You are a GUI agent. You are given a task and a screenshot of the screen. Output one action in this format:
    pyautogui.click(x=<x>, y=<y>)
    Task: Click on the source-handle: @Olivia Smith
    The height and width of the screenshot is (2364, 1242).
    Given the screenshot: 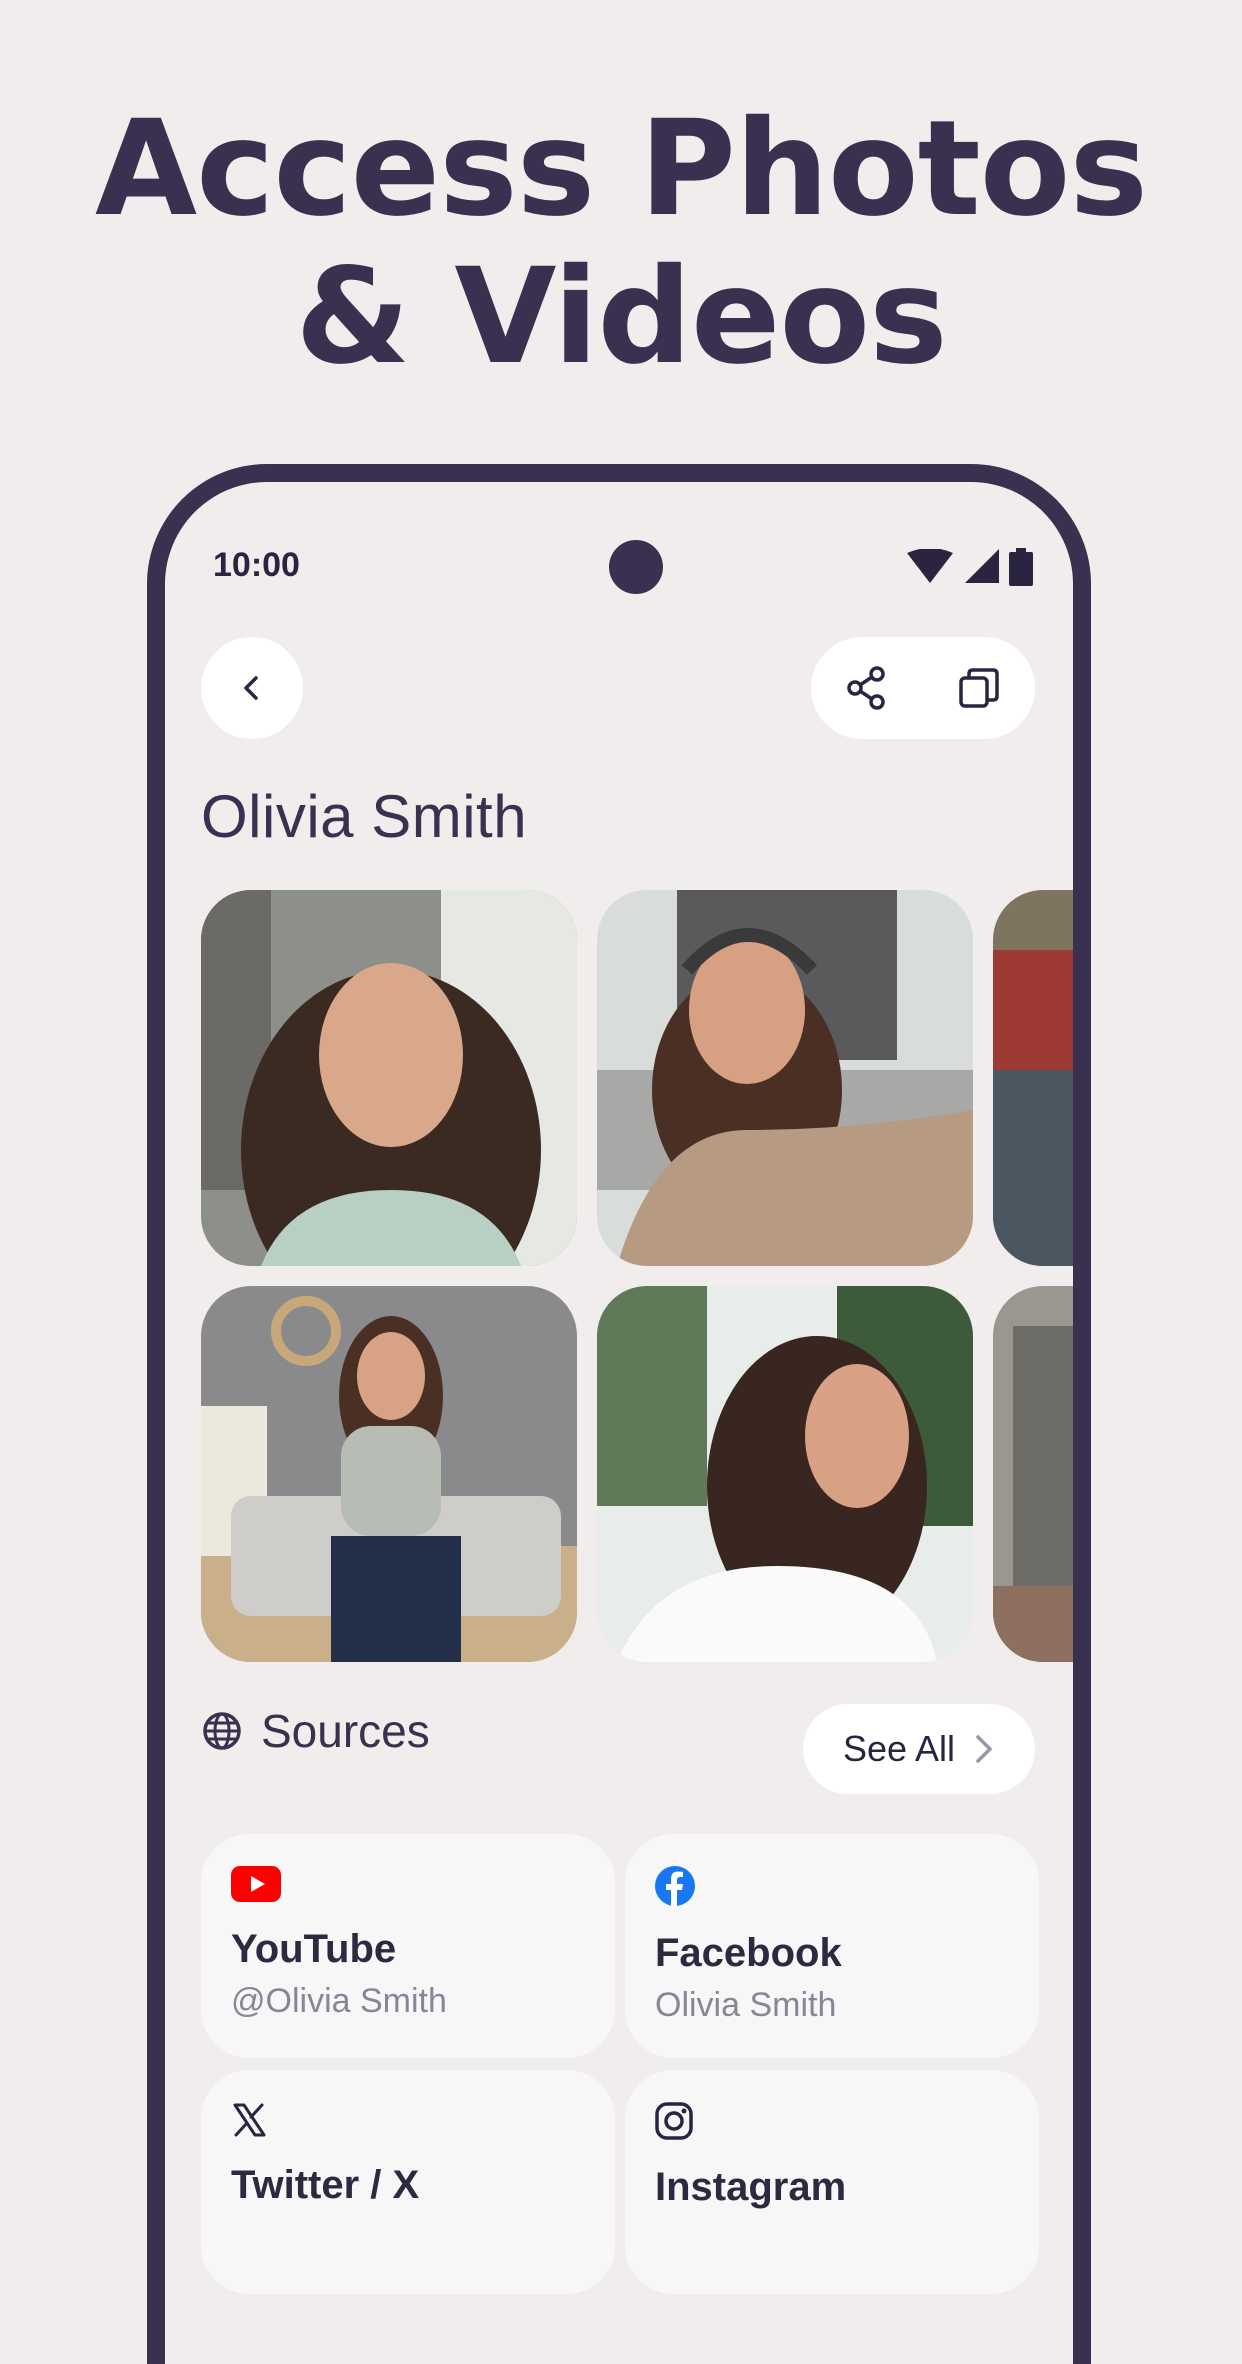 What is the action you would take?
    pyautogui.click(x=339, y=2001)
    